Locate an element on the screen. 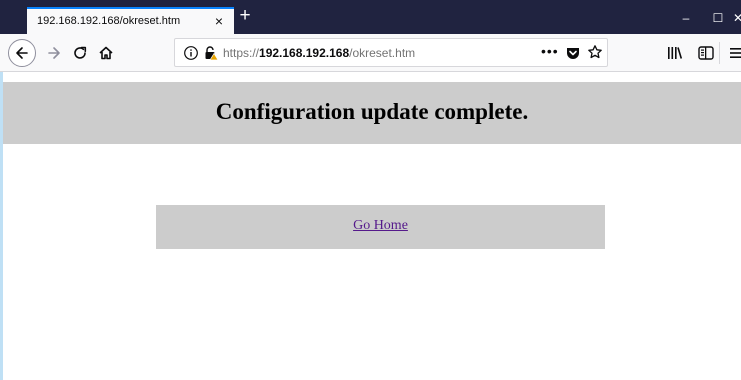 The width and height of the screenshot is (741, 380). toolbar-separator is located at coordinates (719, 53).